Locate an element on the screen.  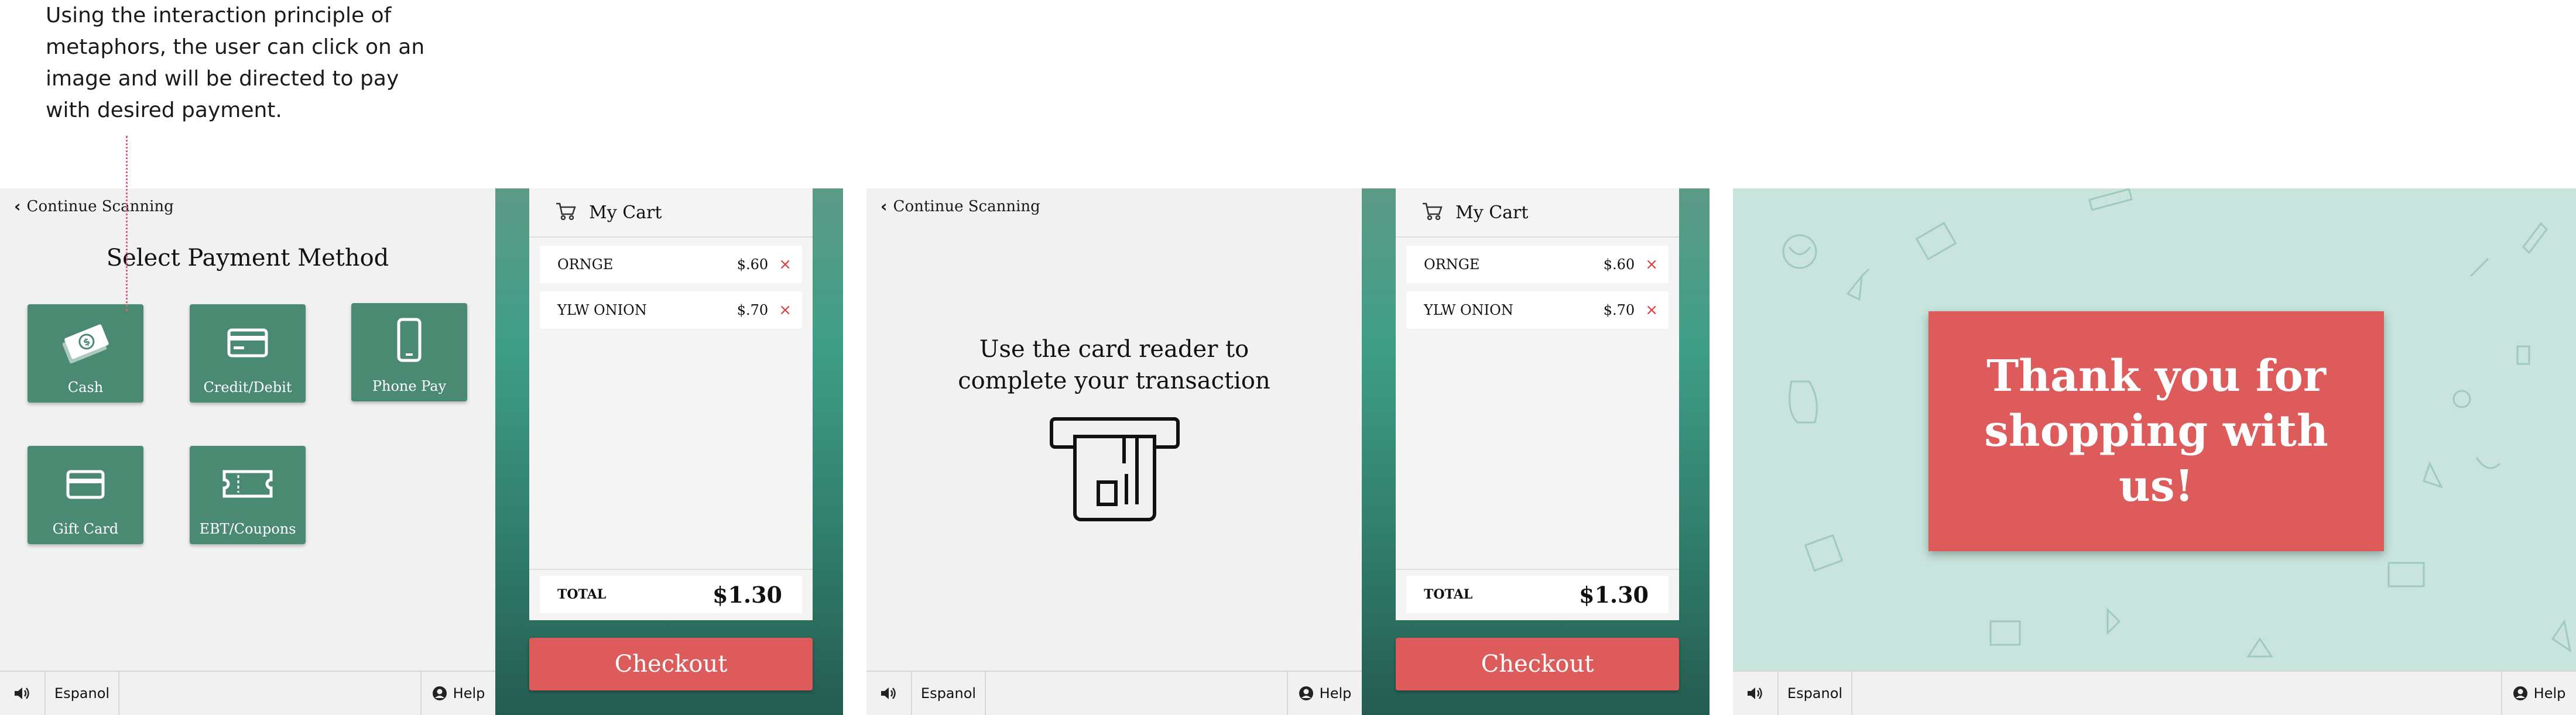
annotation-line: metaphors, the user can click on an is located at coordinates (235, 47).